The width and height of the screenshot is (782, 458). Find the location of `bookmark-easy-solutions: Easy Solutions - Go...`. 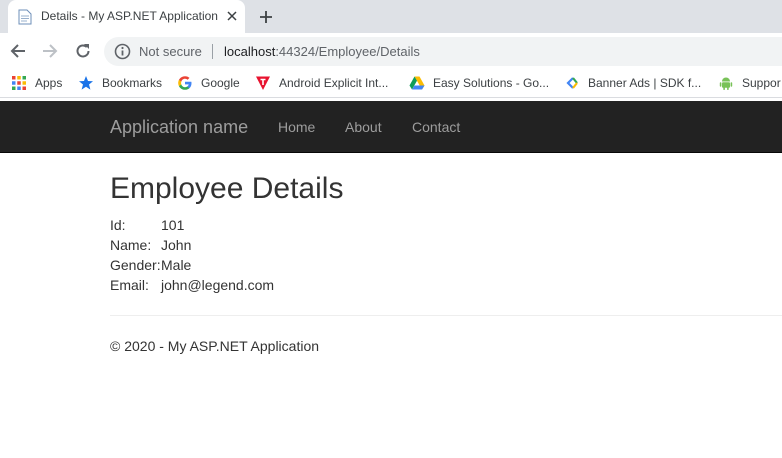

bookmark-easy-solutions: Easy Solutions - Go... is located at coordinates (479, 83).